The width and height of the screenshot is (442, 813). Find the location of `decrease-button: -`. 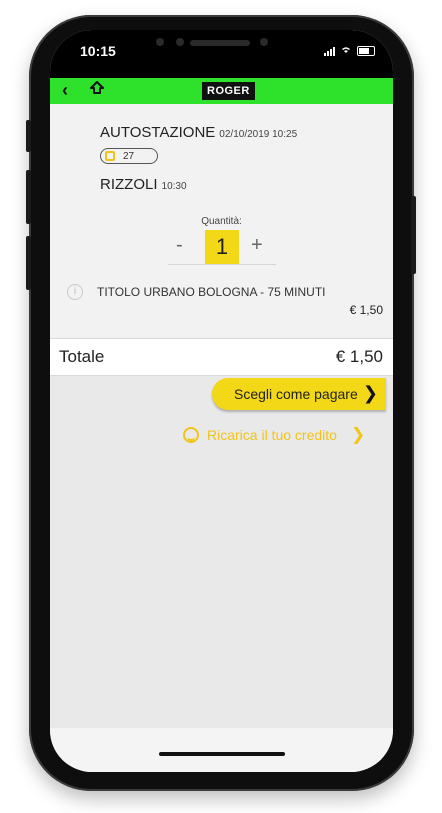

decrease-button: - is located at coordinates (179, 245).